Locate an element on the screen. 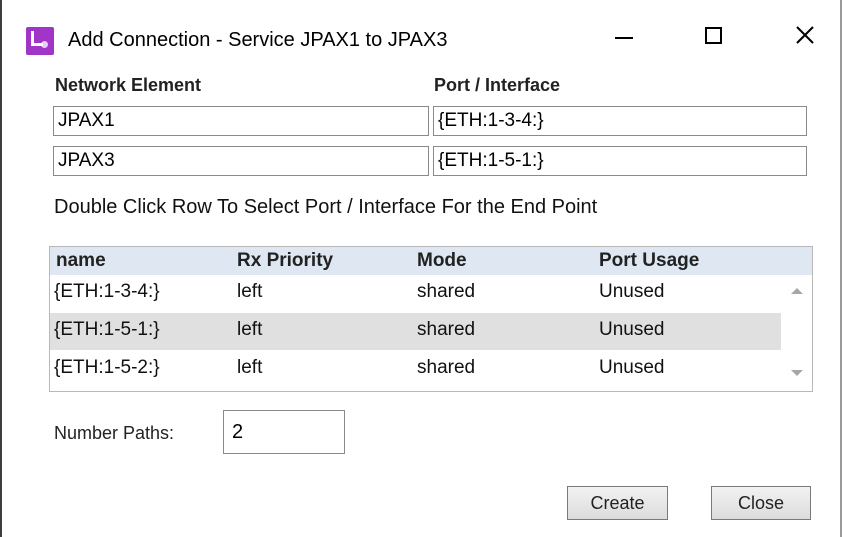  scroll-up-arrow-icon is located at coordinates (797, 291).